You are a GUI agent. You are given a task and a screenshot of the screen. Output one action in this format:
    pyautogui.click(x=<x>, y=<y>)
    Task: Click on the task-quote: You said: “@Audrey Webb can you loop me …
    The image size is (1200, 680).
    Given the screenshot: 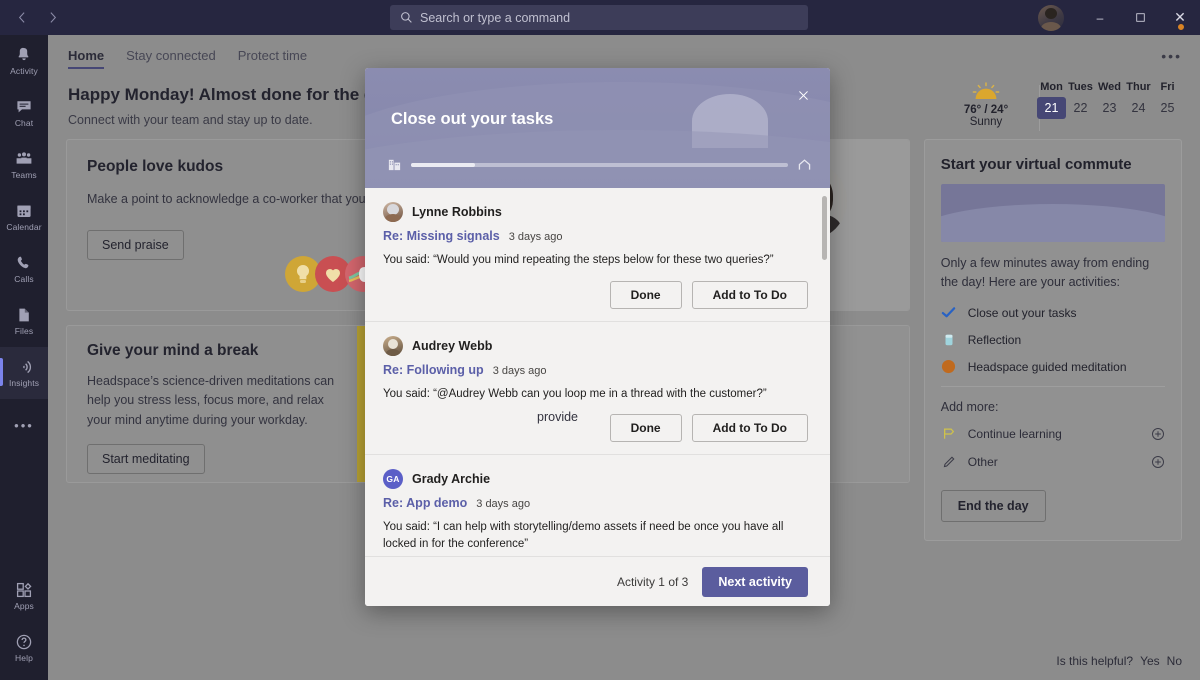 What is the action you would take?
    pyautogui.click(x=575, y=393)
    